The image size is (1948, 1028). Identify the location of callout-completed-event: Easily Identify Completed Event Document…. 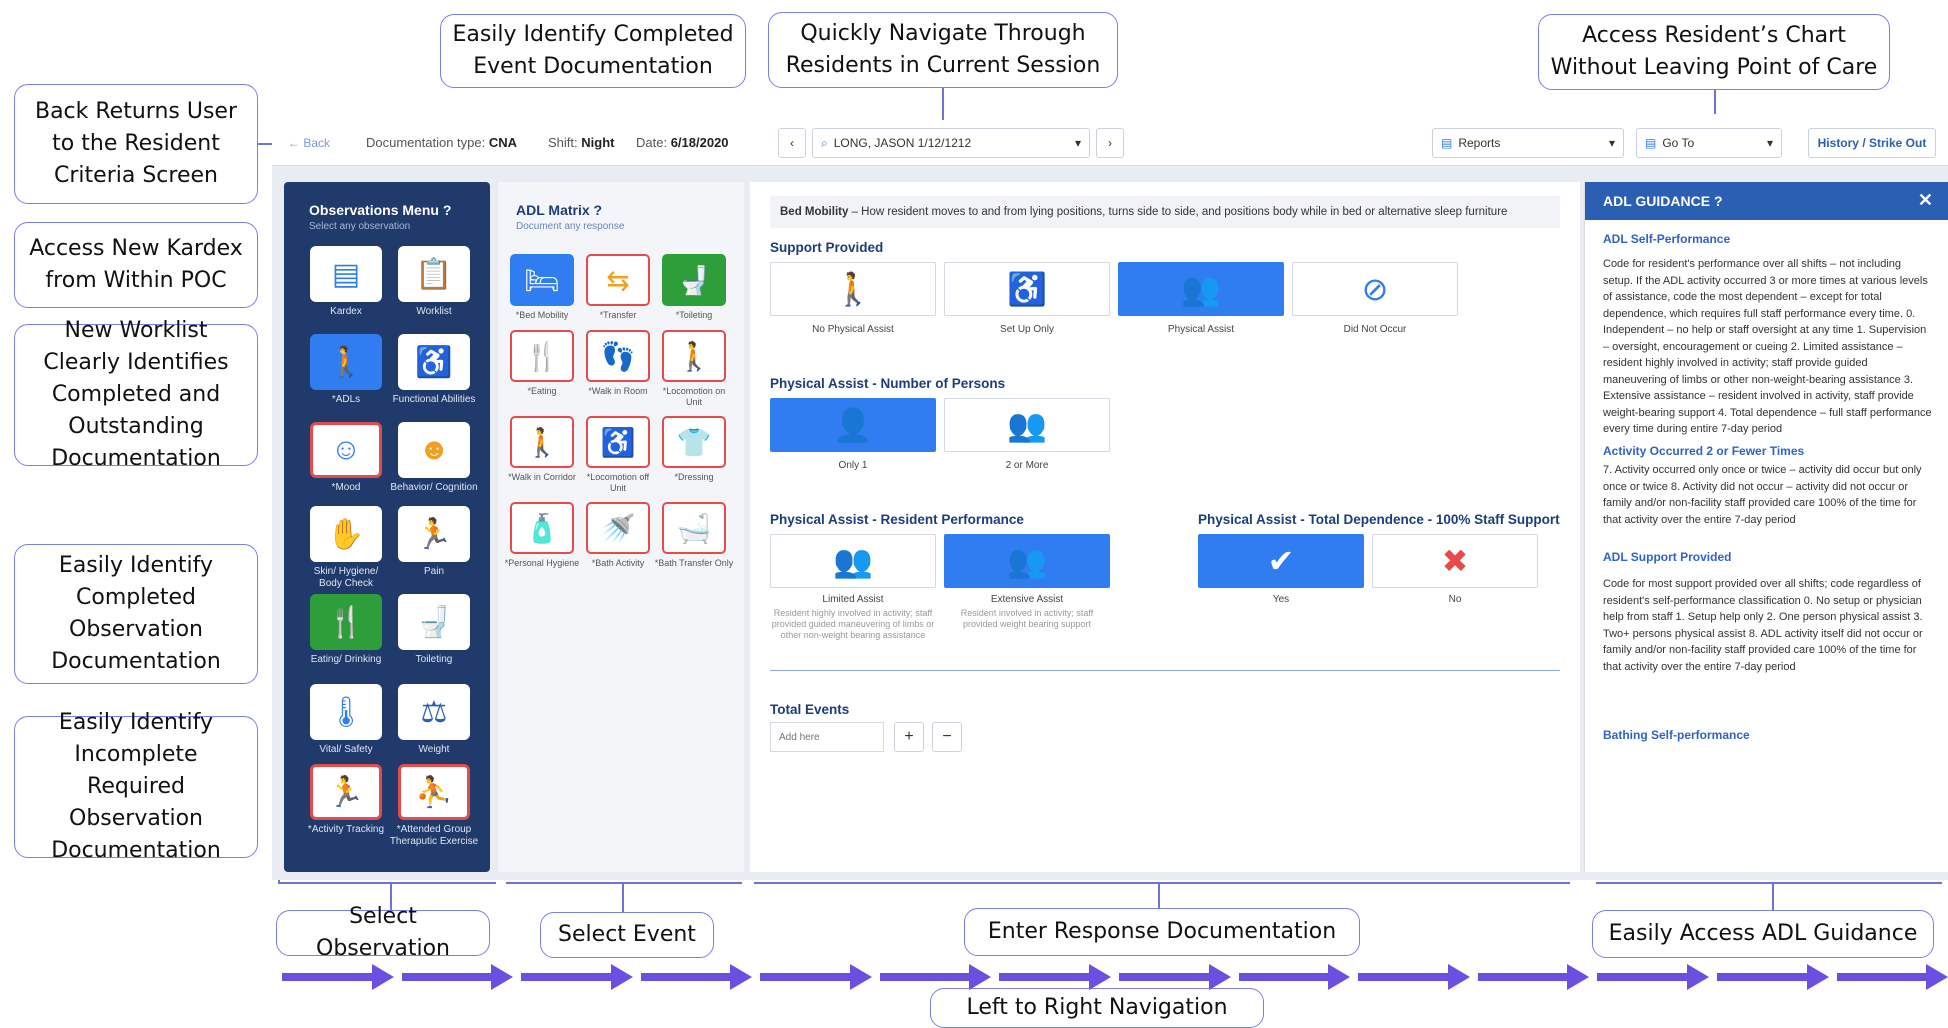
(593, 51).